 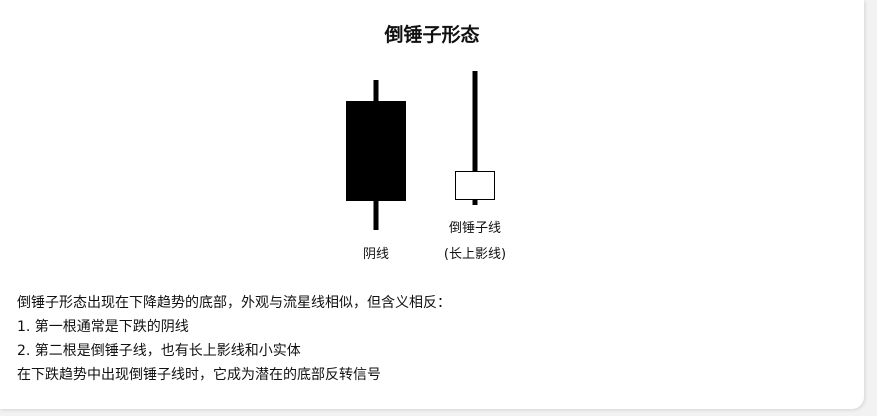 I want to click on description-line-first-candle: 1. 第一根通常是下跌的阴线, so click(x=103, y=327).